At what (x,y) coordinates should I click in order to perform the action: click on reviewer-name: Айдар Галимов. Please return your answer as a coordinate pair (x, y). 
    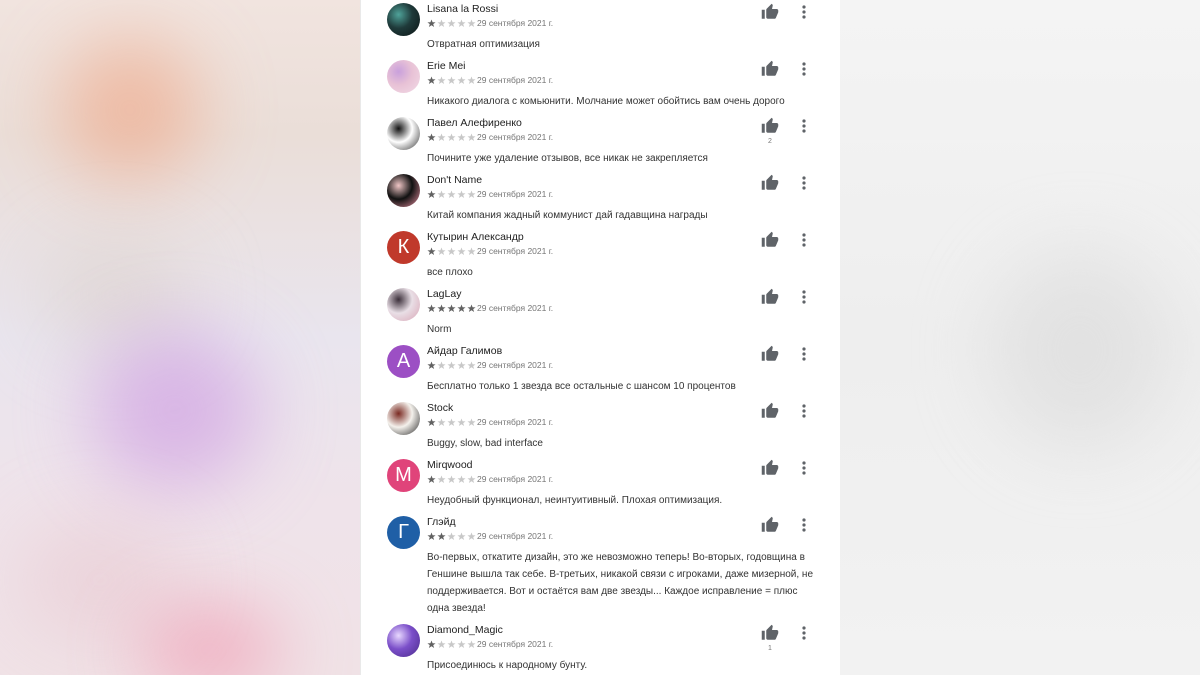
    Looking at the image, I should click on (465, 351).